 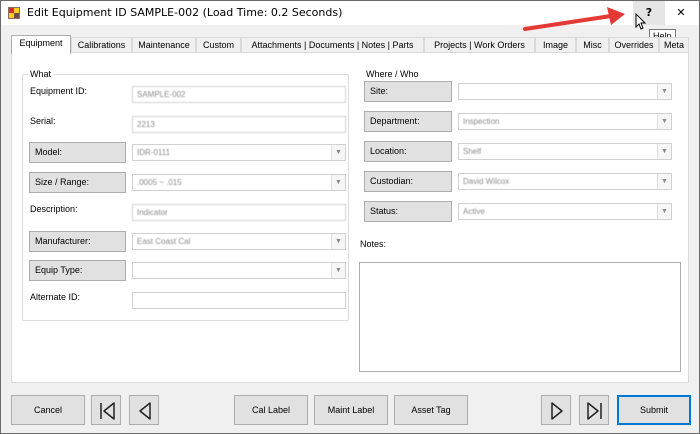 What do you see at coordinates (555, 45) in the screenshot?
I see `tab-image: Image` at bounding box center [555, 45].